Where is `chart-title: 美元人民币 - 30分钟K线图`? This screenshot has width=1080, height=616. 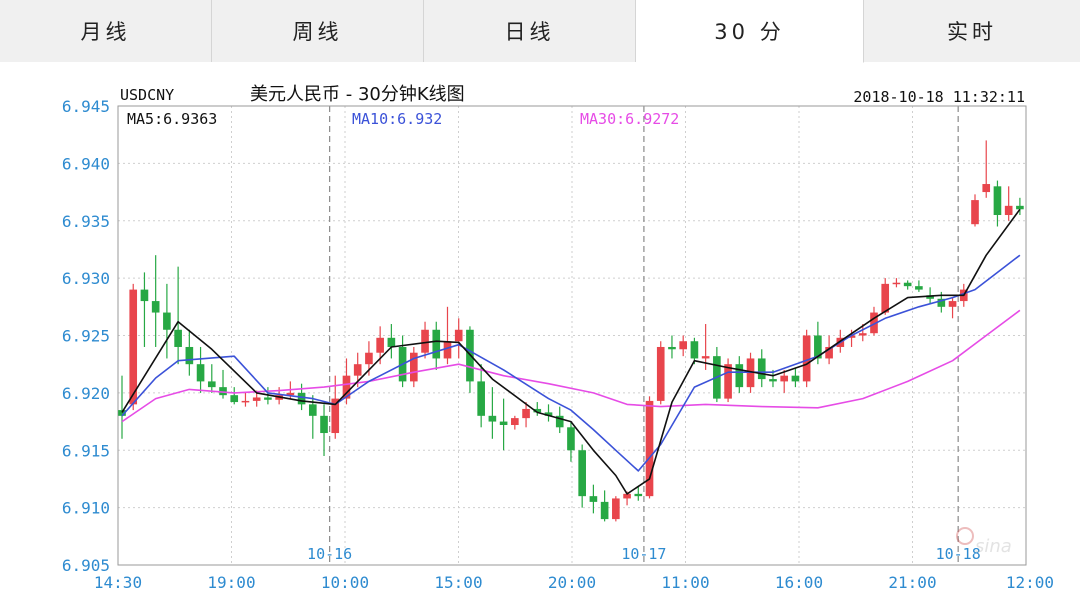 chart-title: 美元人民币 - 30分钟K线图 is located at coordinates (357, 94).